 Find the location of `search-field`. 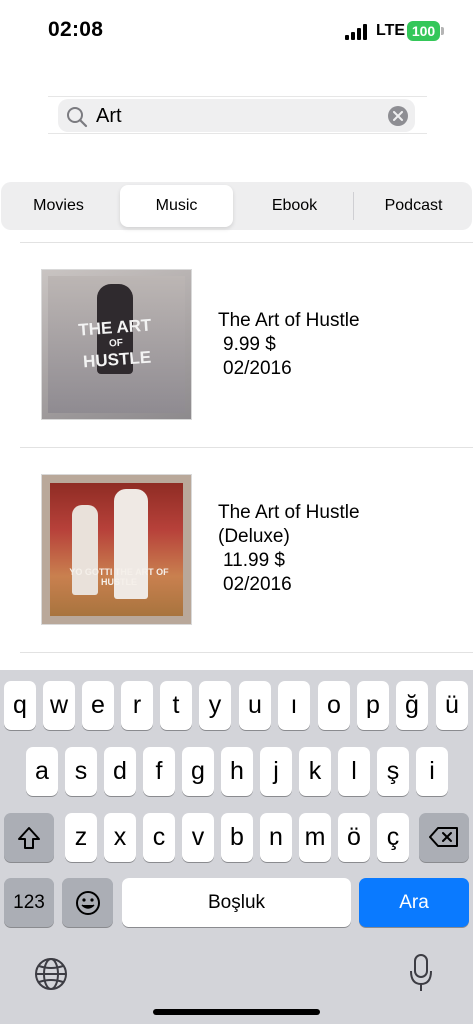

search-field is located at coordinates (236, 115).